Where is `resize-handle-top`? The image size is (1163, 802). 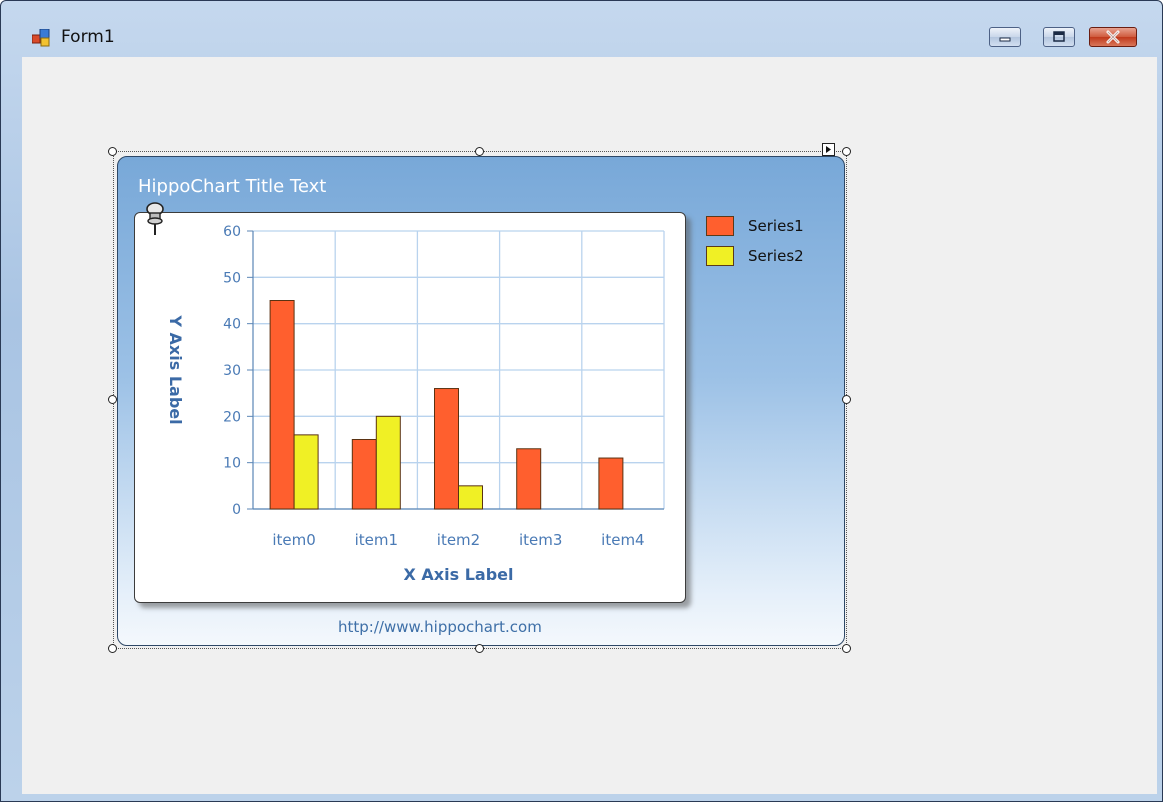 resize-handle-top is located at coordinates (479, 151).